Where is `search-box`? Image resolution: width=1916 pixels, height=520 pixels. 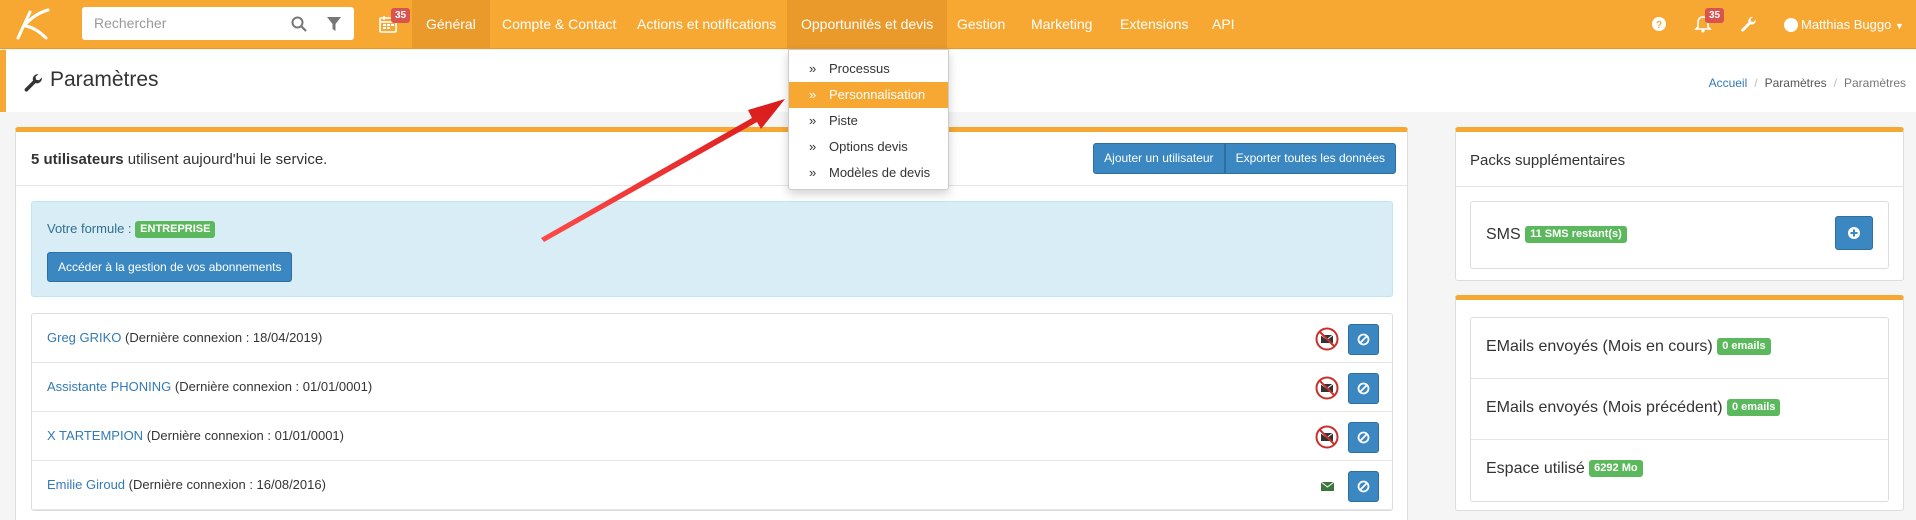
search-box is located at coordinates (218, 23).